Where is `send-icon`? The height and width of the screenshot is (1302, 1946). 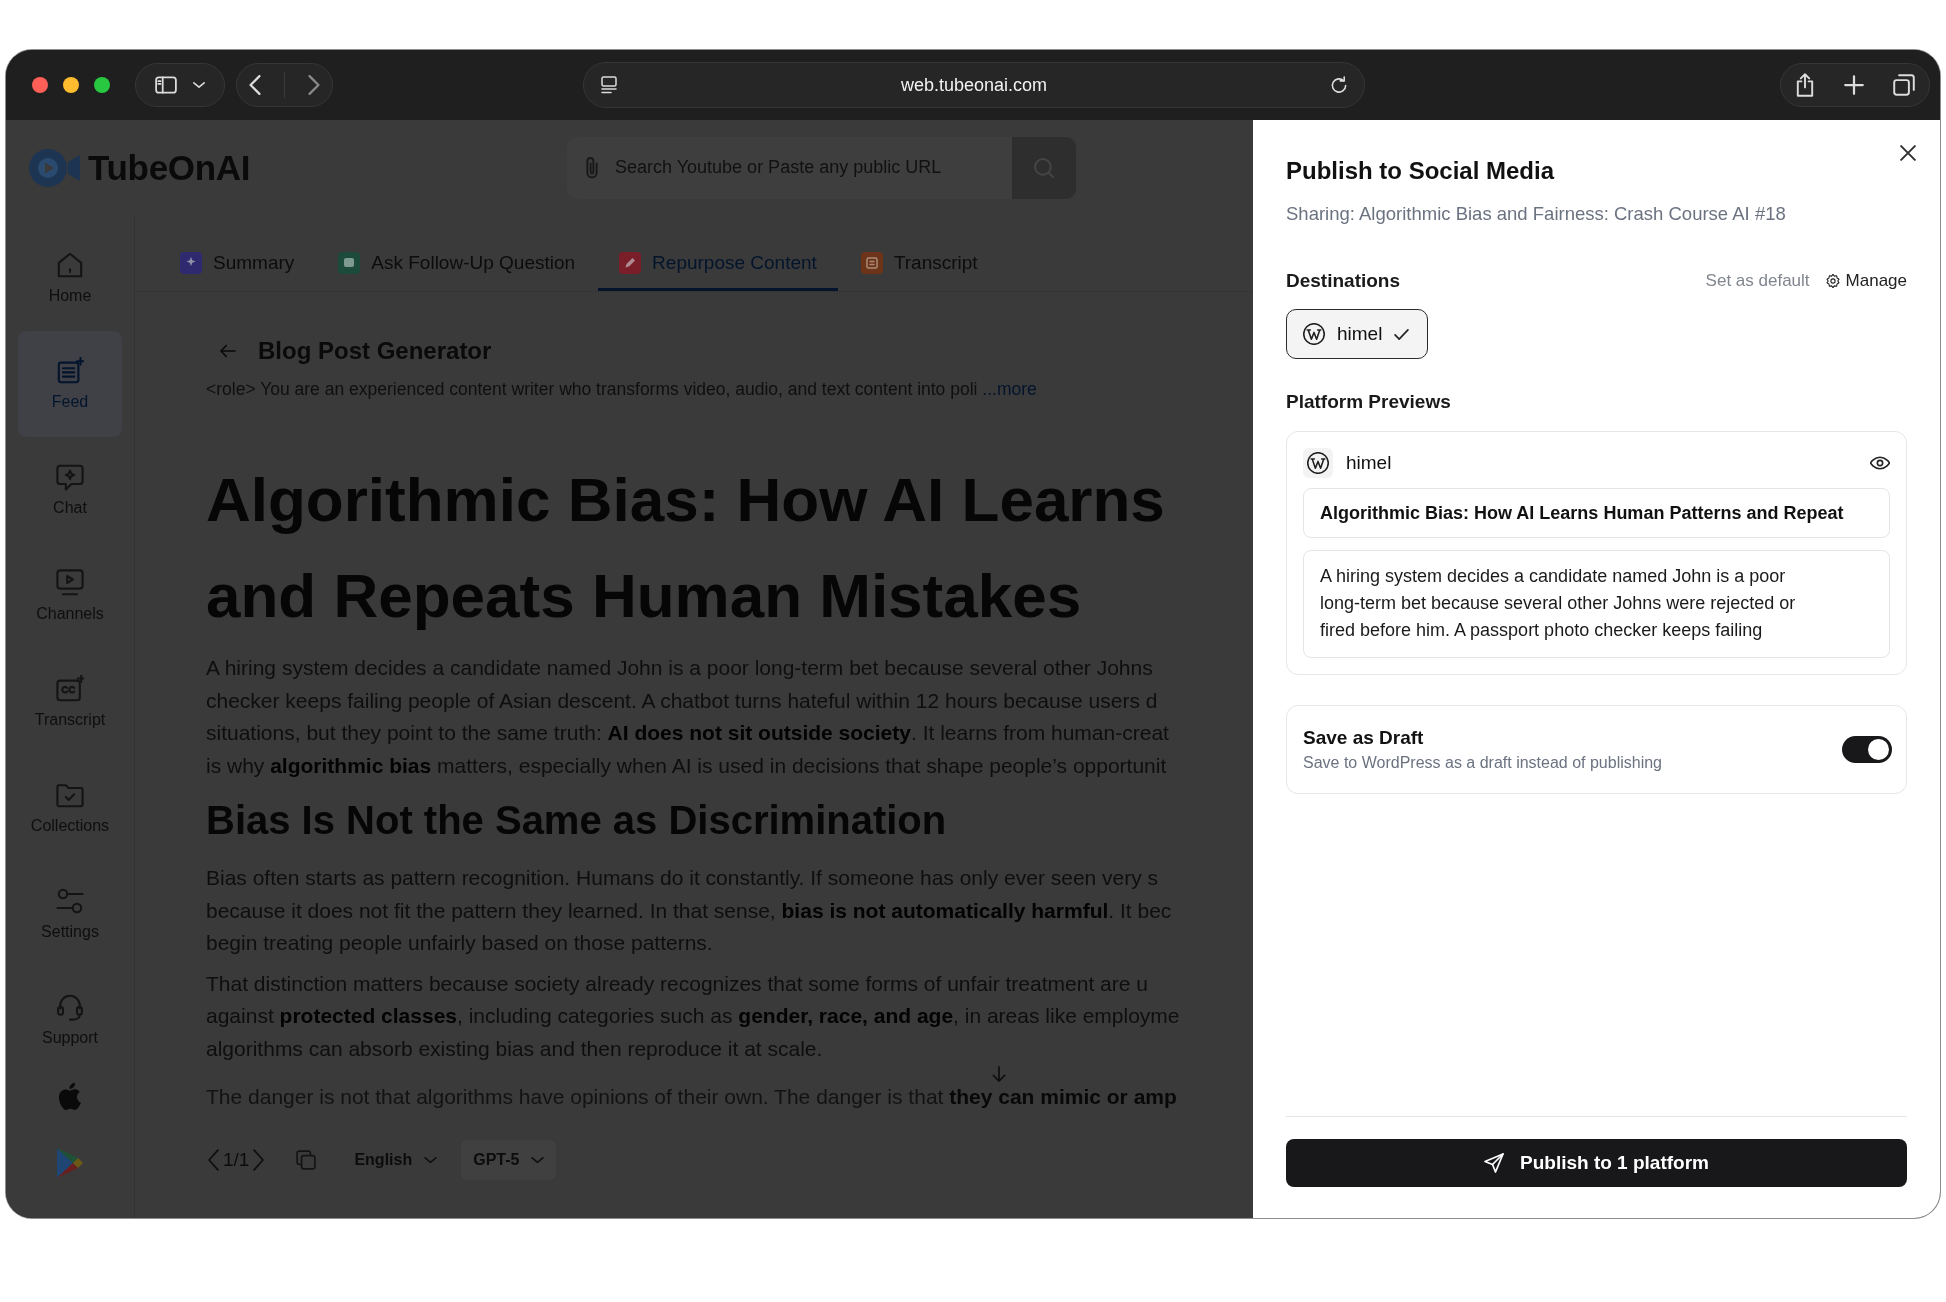 send-icon is located at coordinates (1494, 1163).